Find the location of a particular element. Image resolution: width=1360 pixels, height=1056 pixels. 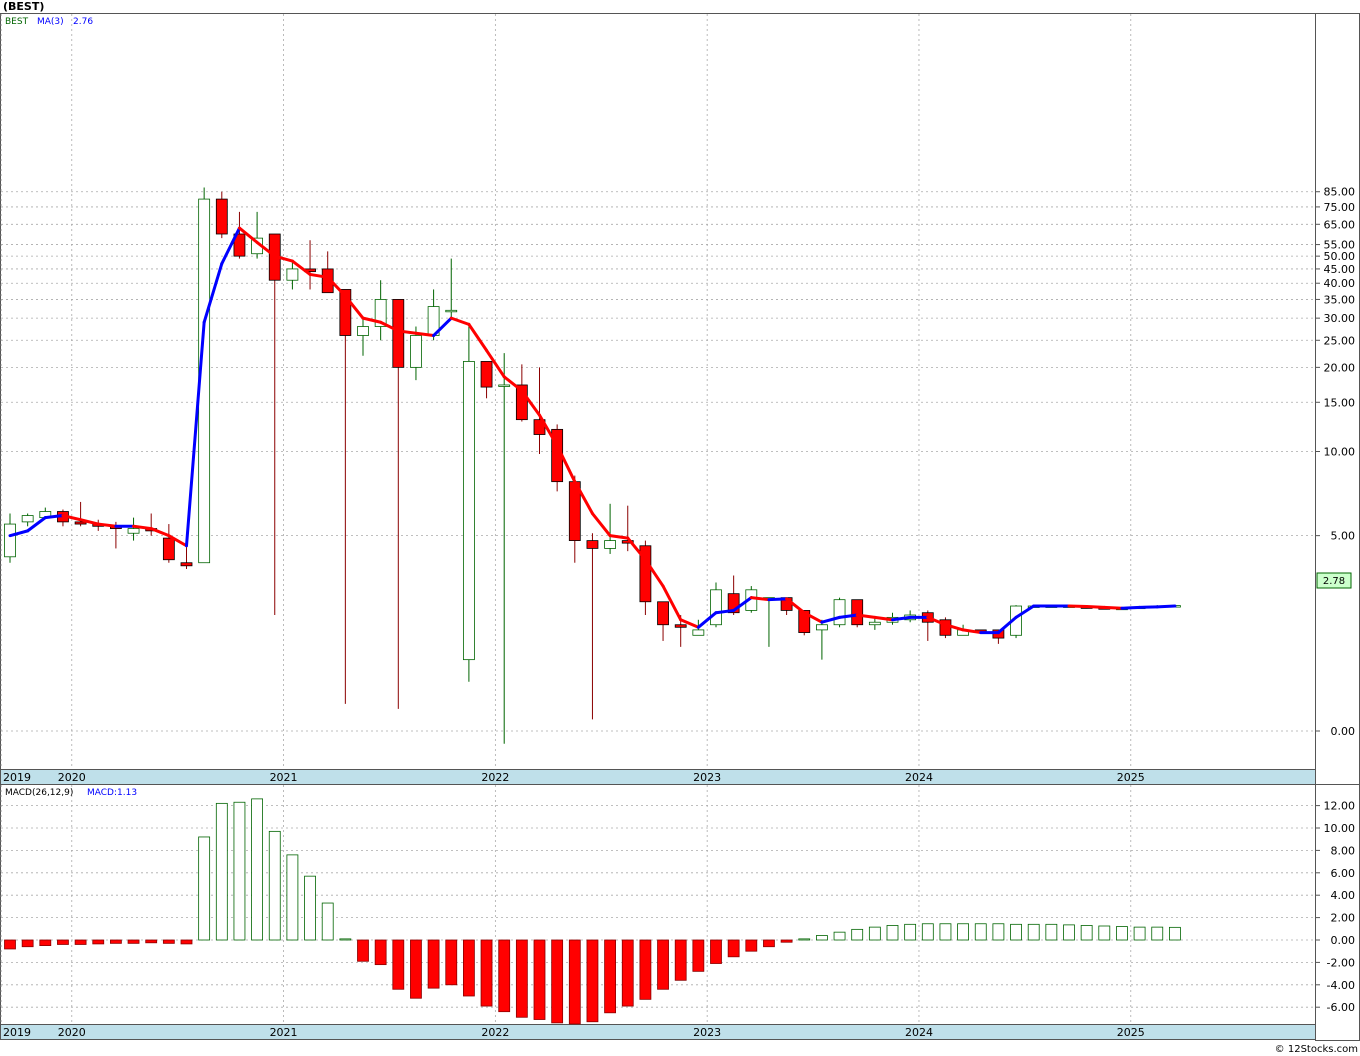

macd-value-label: MACD:1.13 is located at coordinates (112, 793).